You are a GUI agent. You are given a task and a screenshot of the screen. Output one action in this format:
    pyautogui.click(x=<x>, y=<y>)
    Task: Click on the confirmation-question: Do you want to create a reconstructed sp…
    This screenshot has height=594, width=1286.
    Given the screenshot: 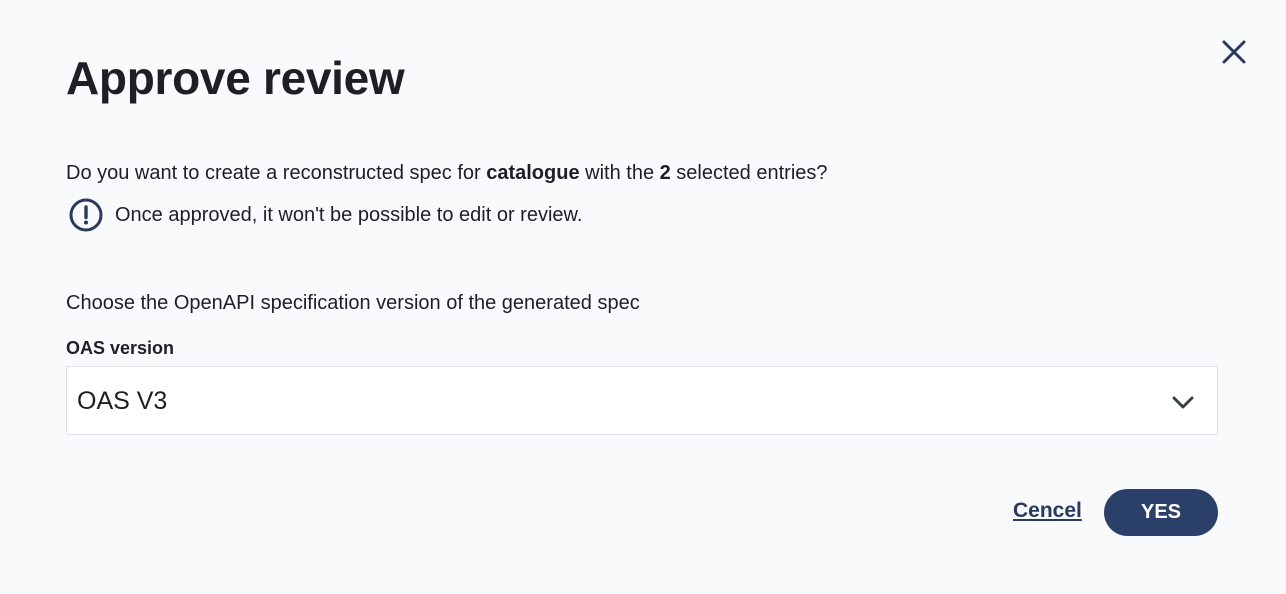 What is the action you would take?
    pyautogui.click(x=447, y=173)
    